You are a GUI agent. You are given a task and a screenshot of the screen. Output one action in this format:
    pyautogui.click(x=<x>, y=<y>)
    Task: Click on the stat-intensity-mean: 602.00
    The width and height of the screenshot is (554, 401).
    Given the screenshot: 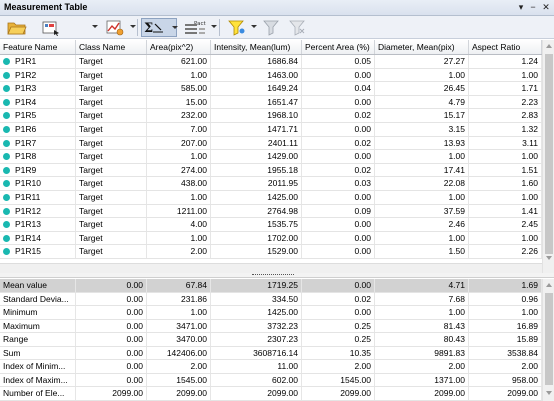 What is the action you would take?
    pyautogui.click(x=256, y=379)
    